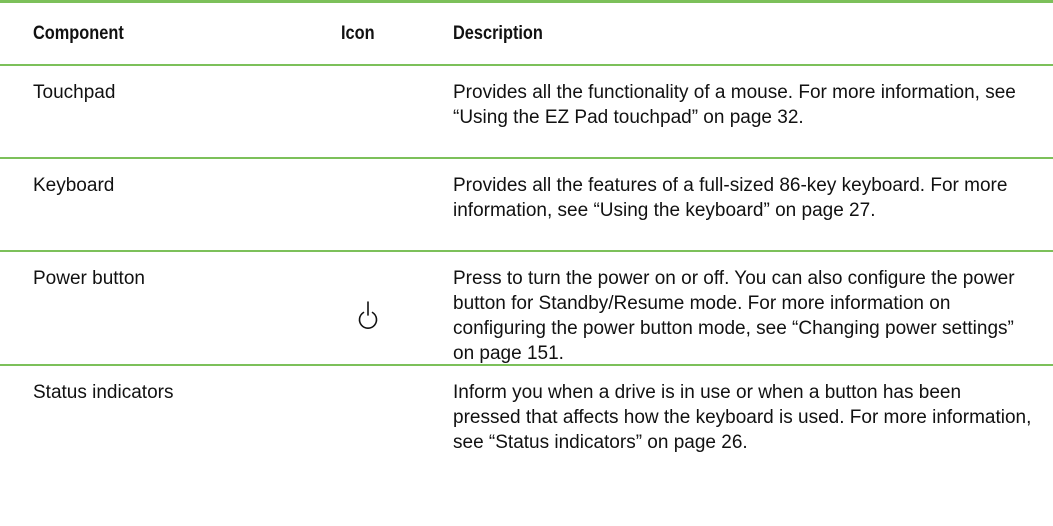 This screenshot has height=526, width=1053. I want to click on header-description: Description, so click(498, 33).